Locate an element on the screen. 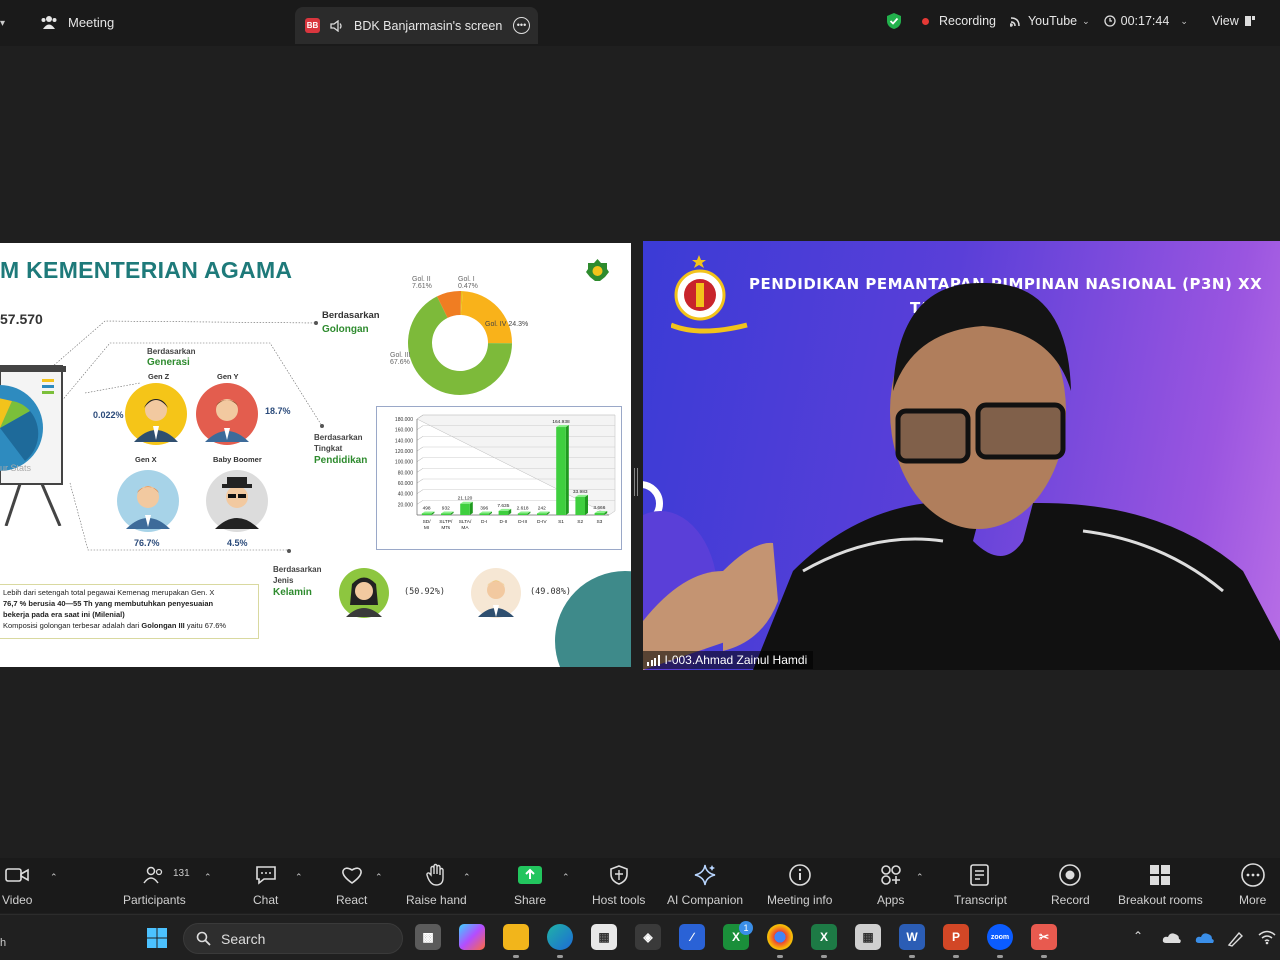 This screenshot has width=1280, height=960. onedrive-business-icon is located at coordinates (1205, 937).